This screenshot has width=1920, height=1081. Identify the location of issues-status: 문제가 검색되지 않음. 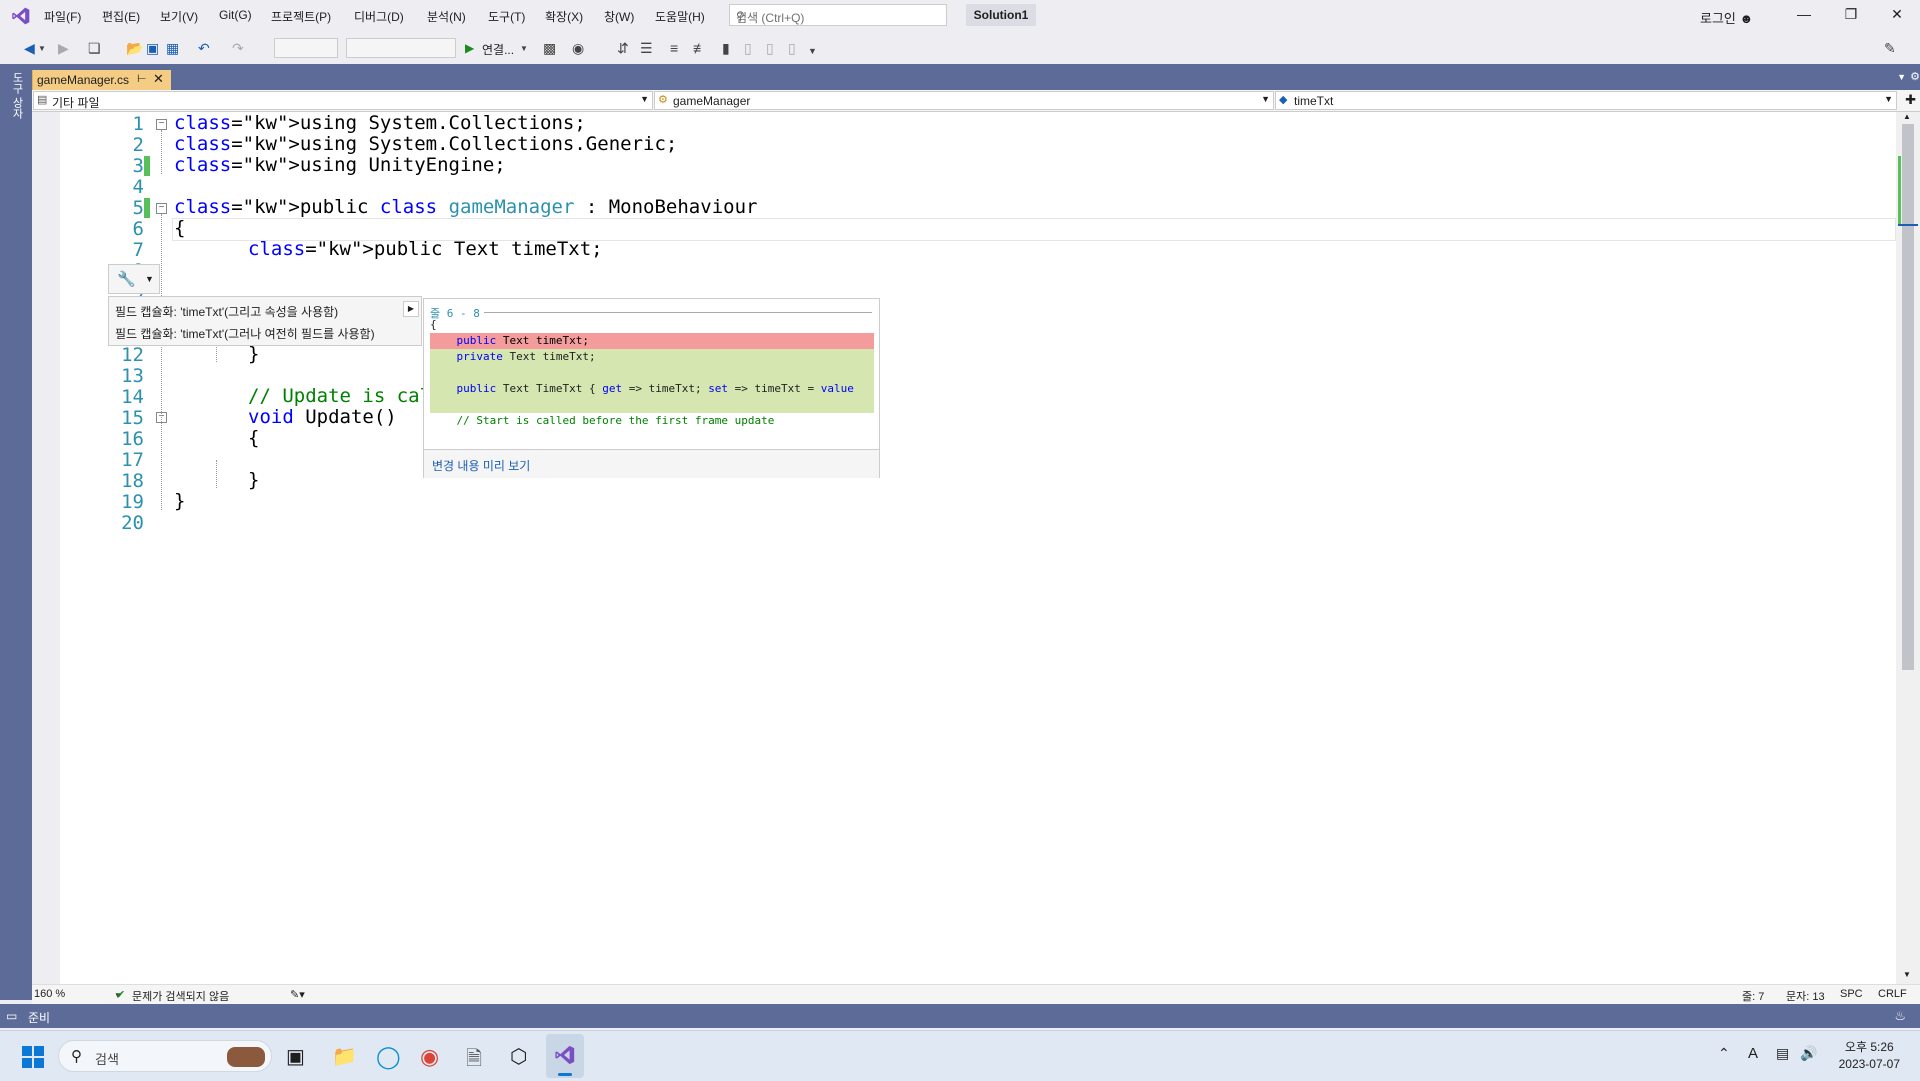
(180, 996).